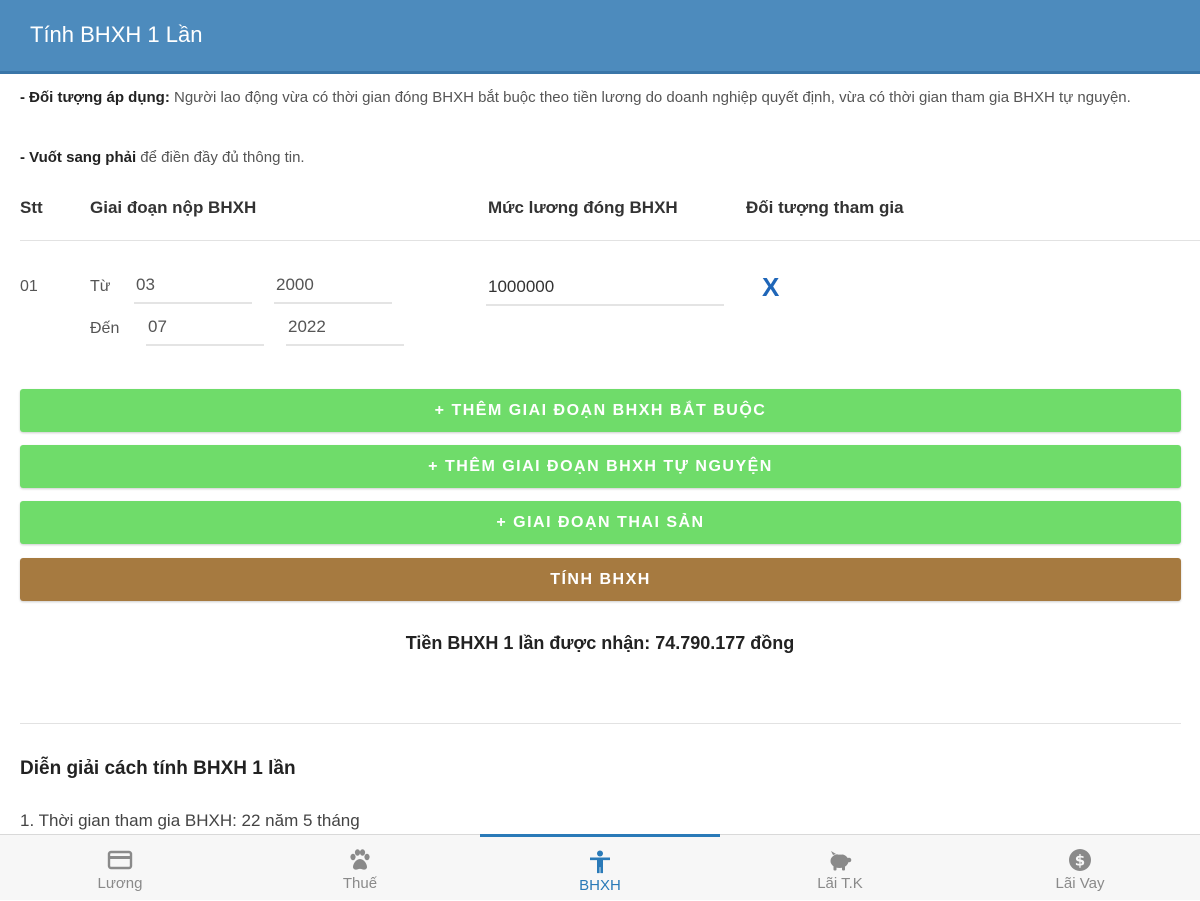 The image size is (1200, 901). I want to click on note-text-swipe: để điền đầy đủ thông tin., so click(220, 157).